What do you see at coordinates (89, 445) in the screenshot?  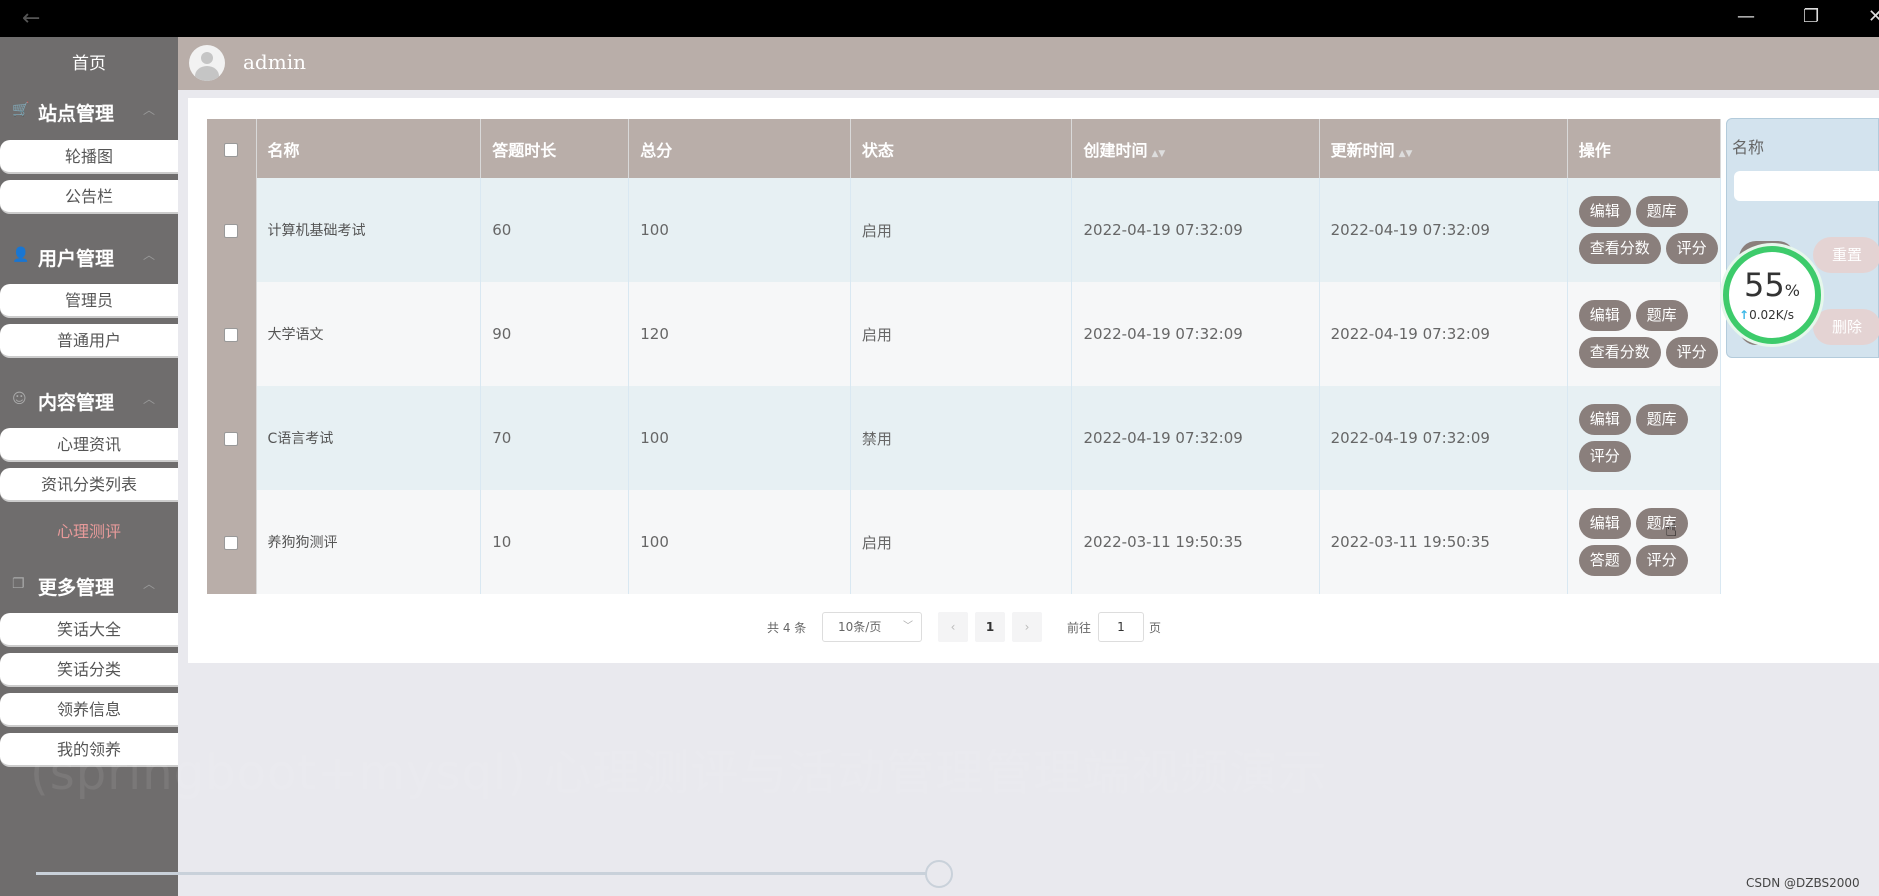 I see `sidebar-item-psych-news: 心理资讯` at bounding box center [89, 445].